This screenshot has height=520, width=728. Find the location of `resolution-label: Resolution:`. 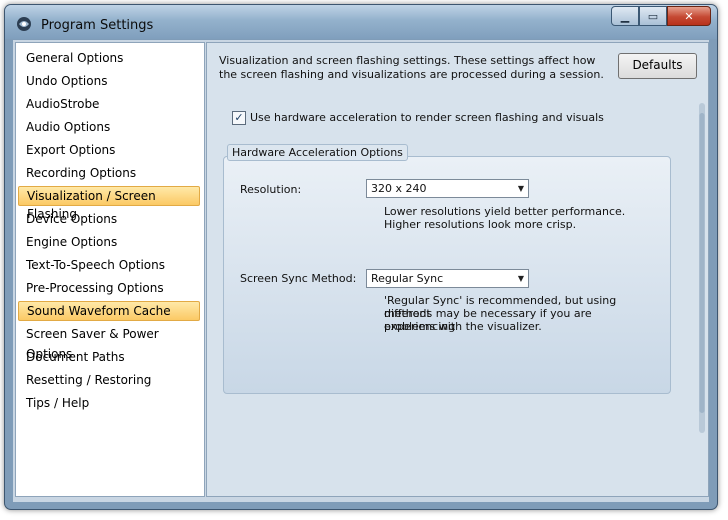

resolution-label: Resolution: is located at coordinates (271, 189).